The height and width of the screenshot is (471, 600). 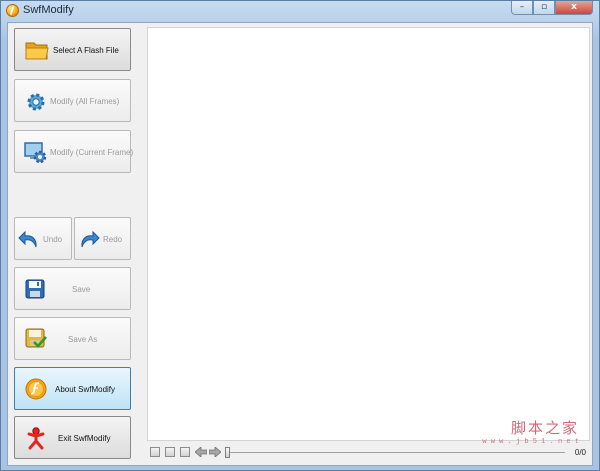 I want to click on floppy-disk-check-icon, so click(x=36, y=338).